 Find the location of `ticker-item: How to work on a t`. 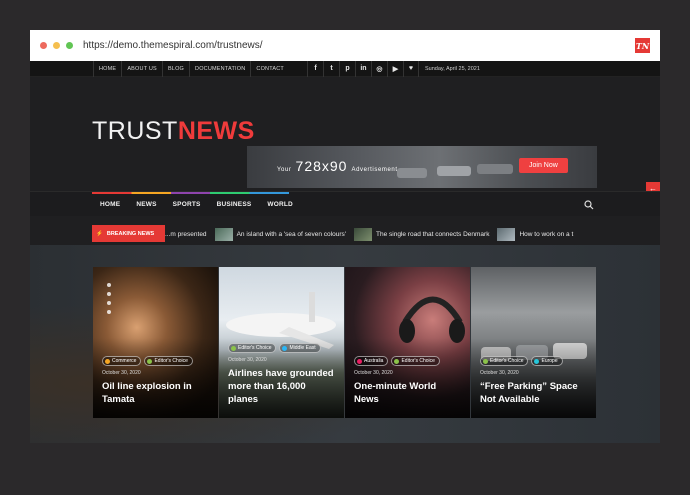

ticker-item: How to work on a t is located at coordinates (535, 234).